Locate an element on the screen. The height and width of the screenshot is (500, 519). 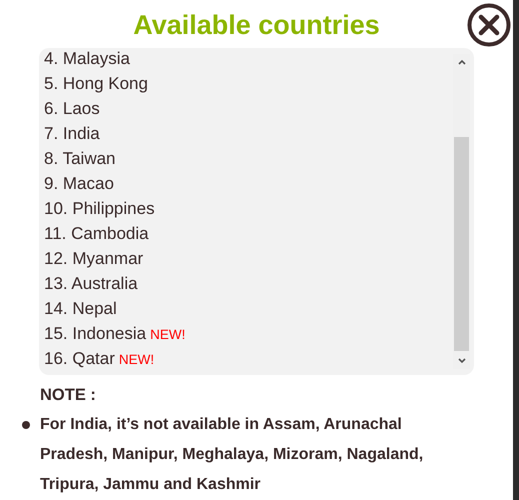
country-name: 13. Australia is located at coordinates (91, 284).